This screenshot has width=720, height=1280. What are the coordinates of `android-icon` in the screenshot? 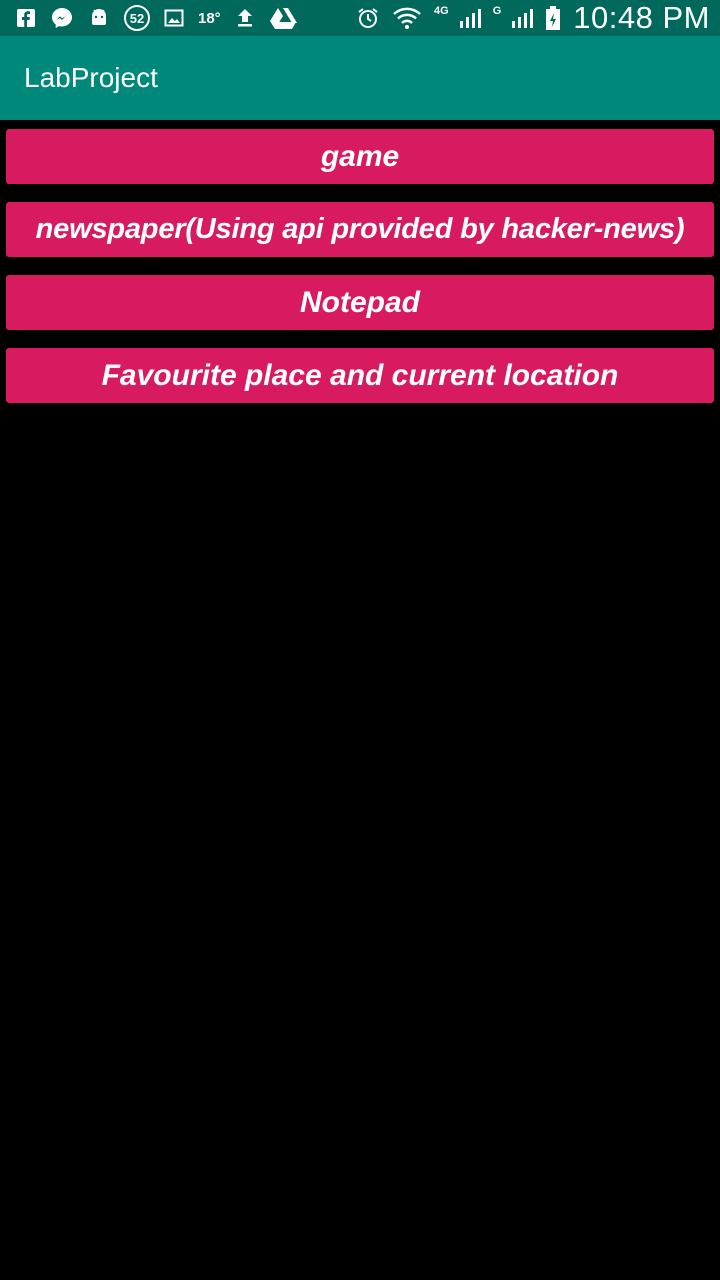 It's located at (99, 18).